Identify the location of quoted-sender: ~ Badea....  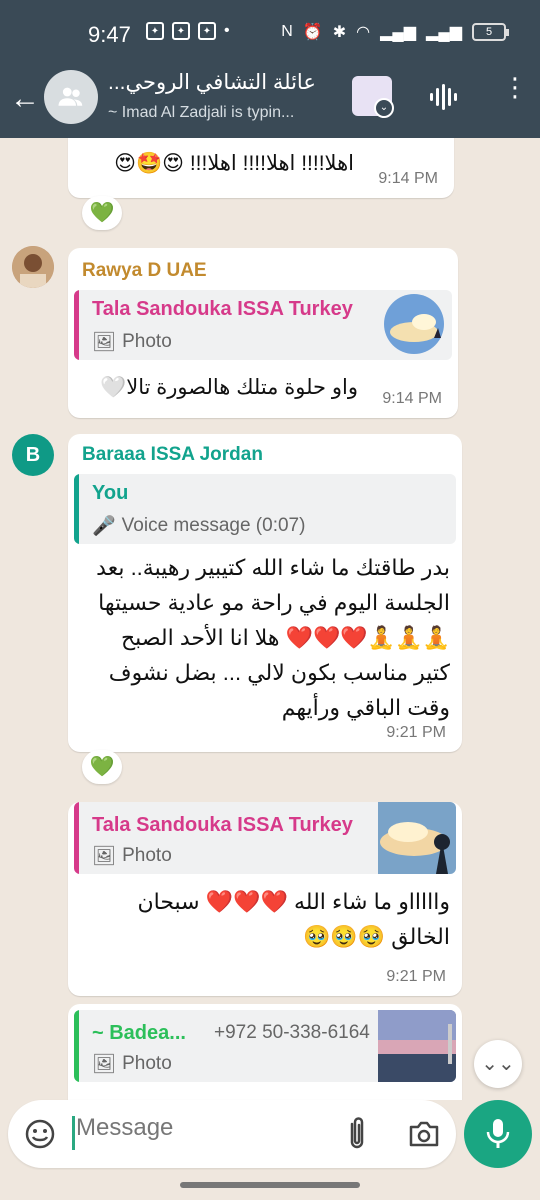
(139, 1033).